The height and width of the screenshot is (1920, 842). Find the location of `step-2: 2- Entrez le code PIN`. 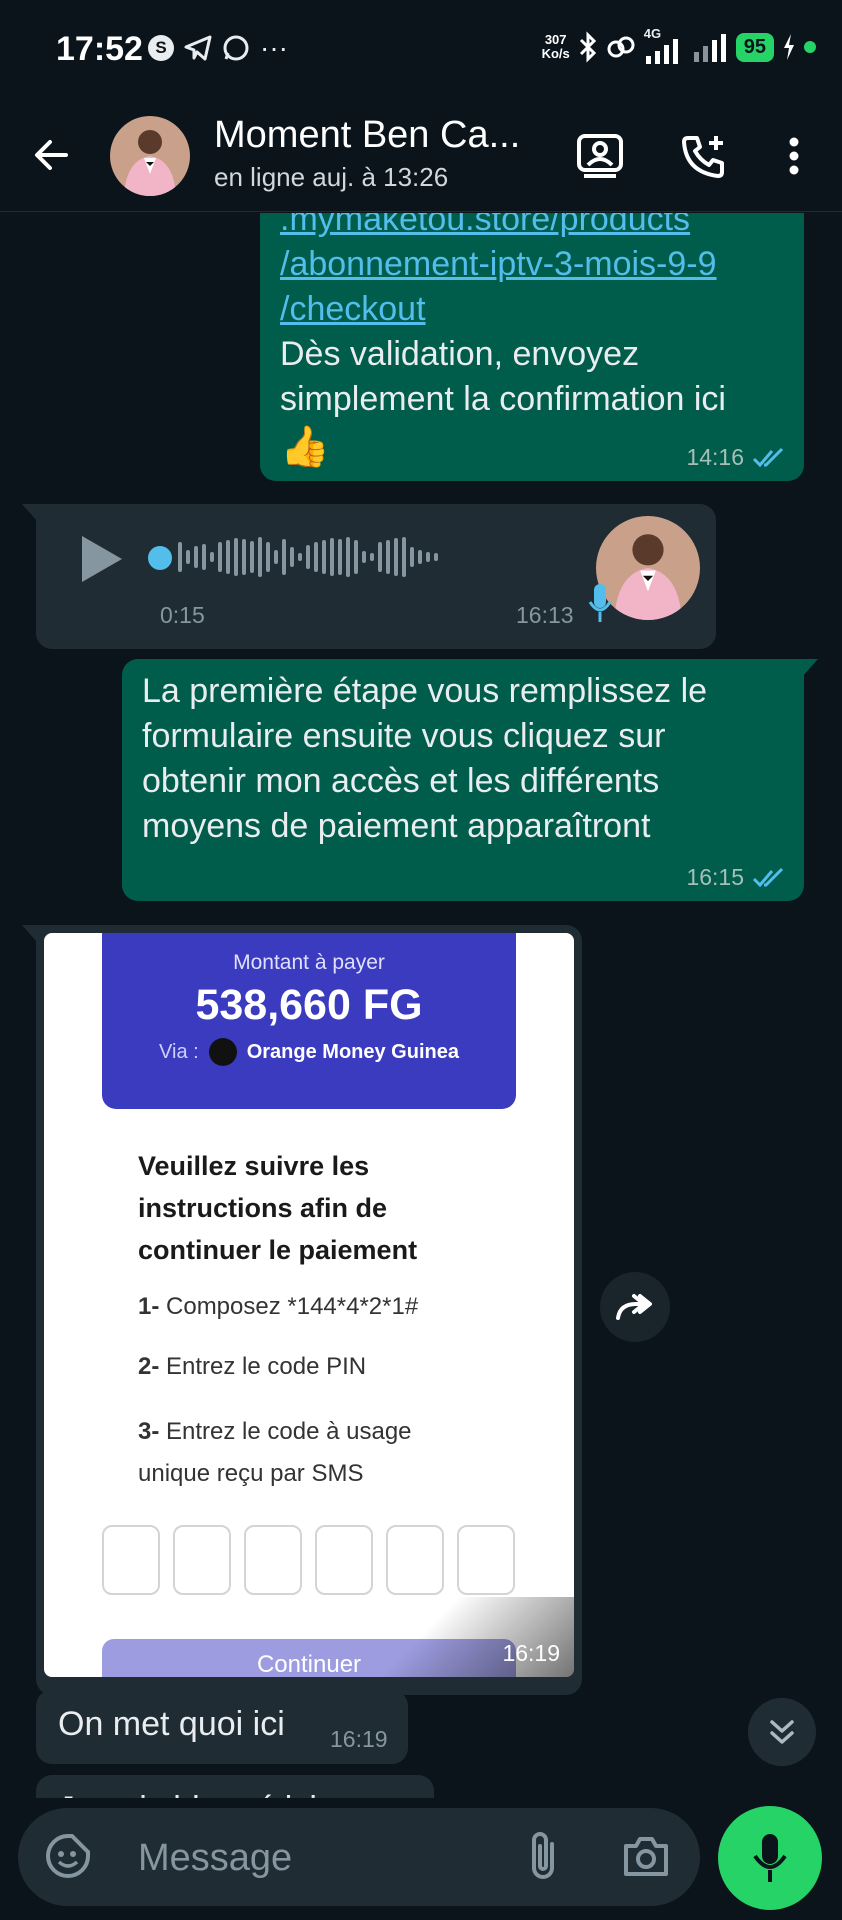

step-2: 2- Entrez le code PIN is located at coordinates (252, 1367).